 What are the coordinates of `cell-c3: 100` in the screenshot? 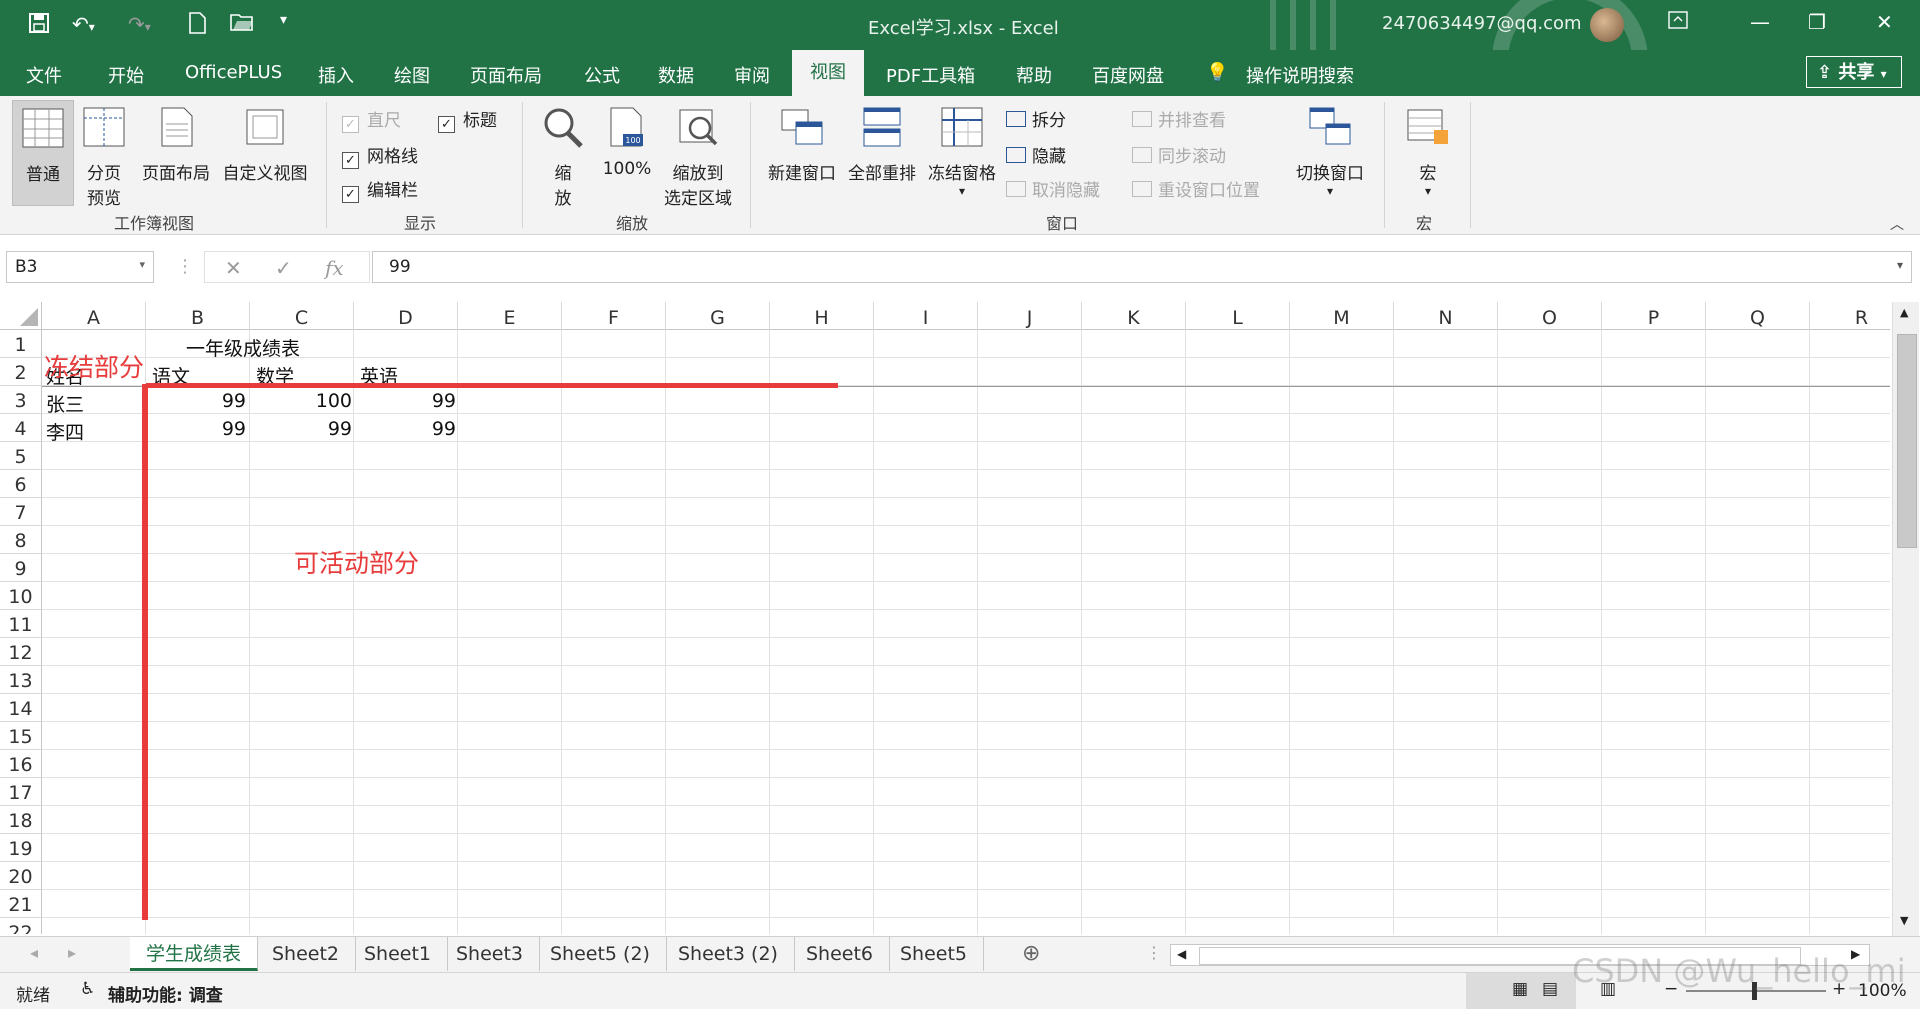 It's located at (301, 401).